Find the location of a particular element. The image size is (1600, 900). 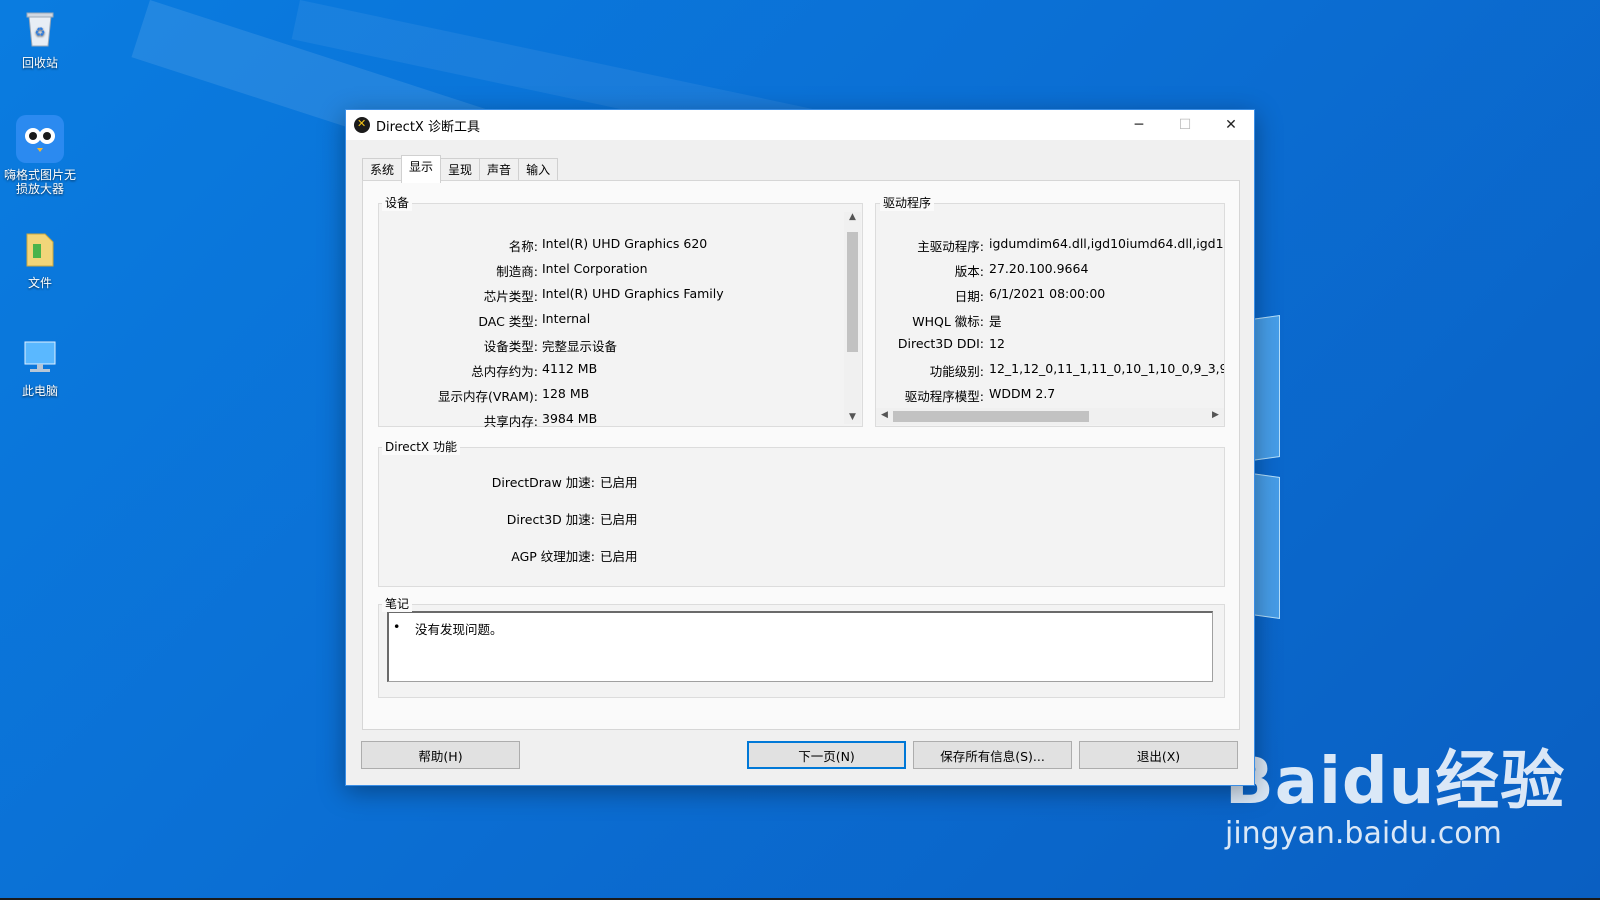

notes-textbox: • 没有发现问题。 is located at coordinates (800, 646).